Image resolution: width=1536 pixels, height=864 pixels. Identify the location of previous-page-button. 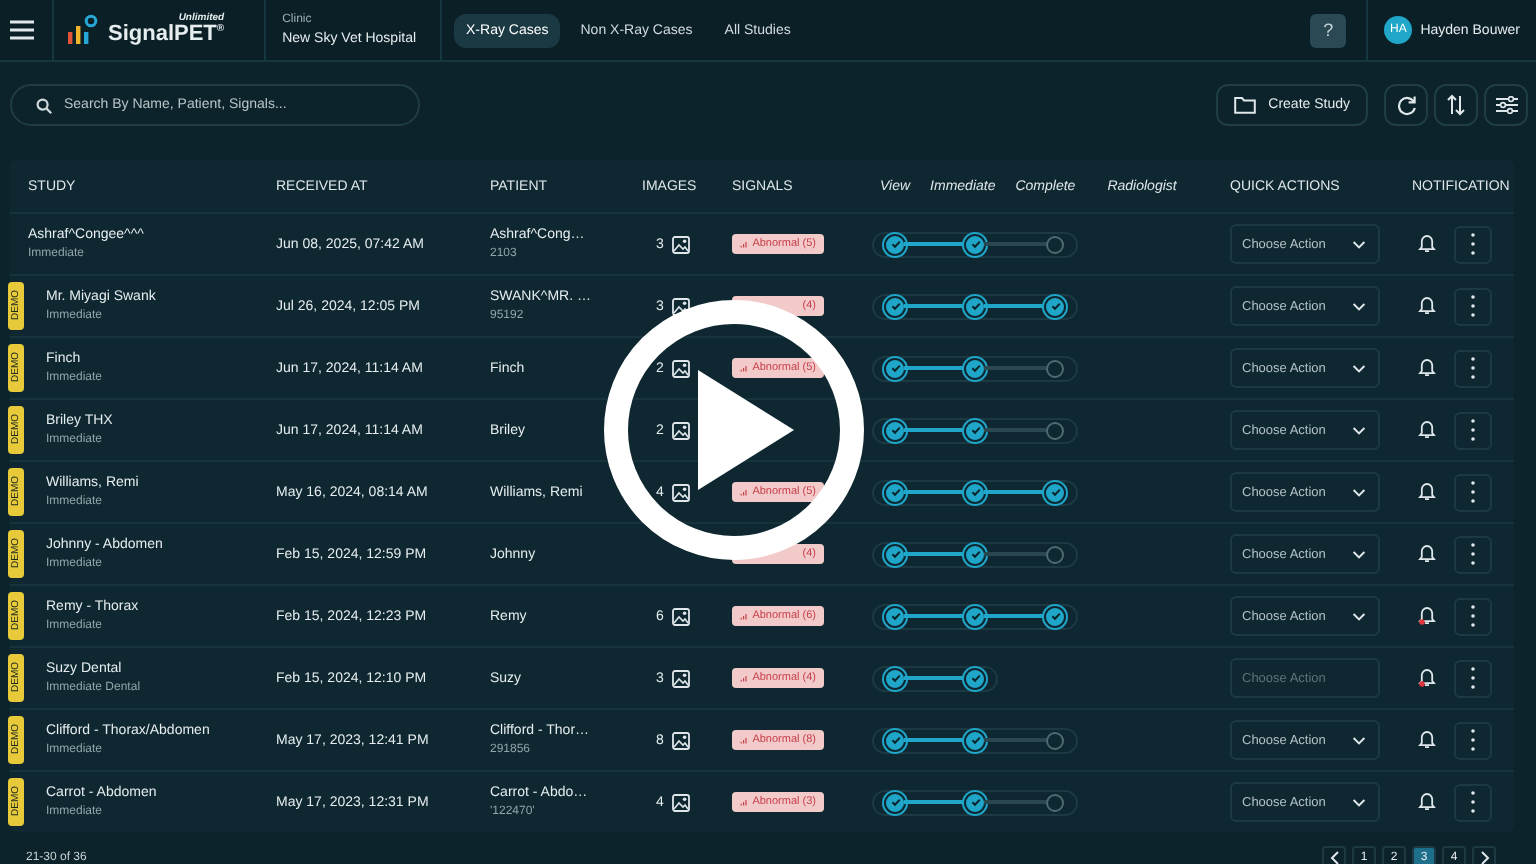
(1334, 855).